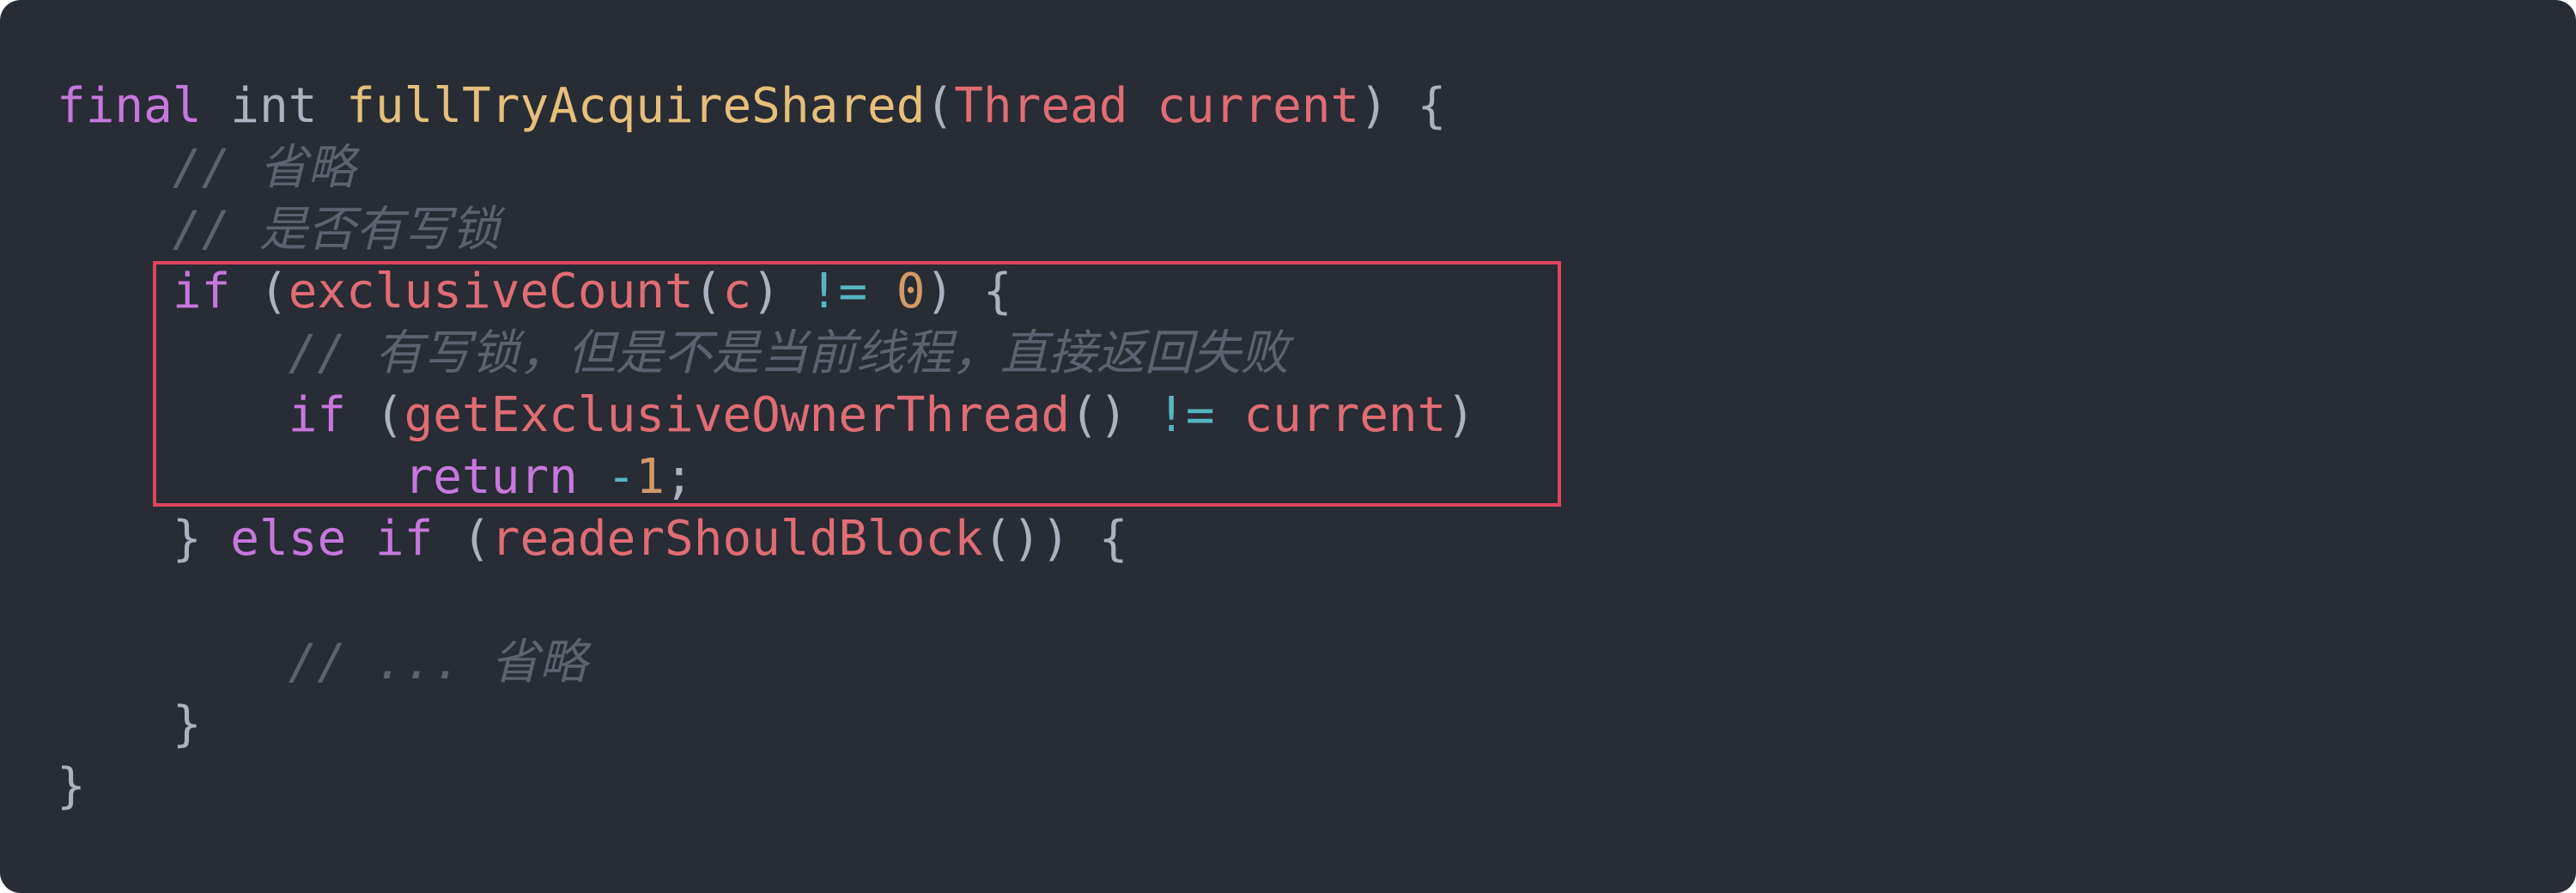  What do you see at coordinates (911, 291) in the screenshot?
I see `code-token: 0` at bounding box center [911, 291].